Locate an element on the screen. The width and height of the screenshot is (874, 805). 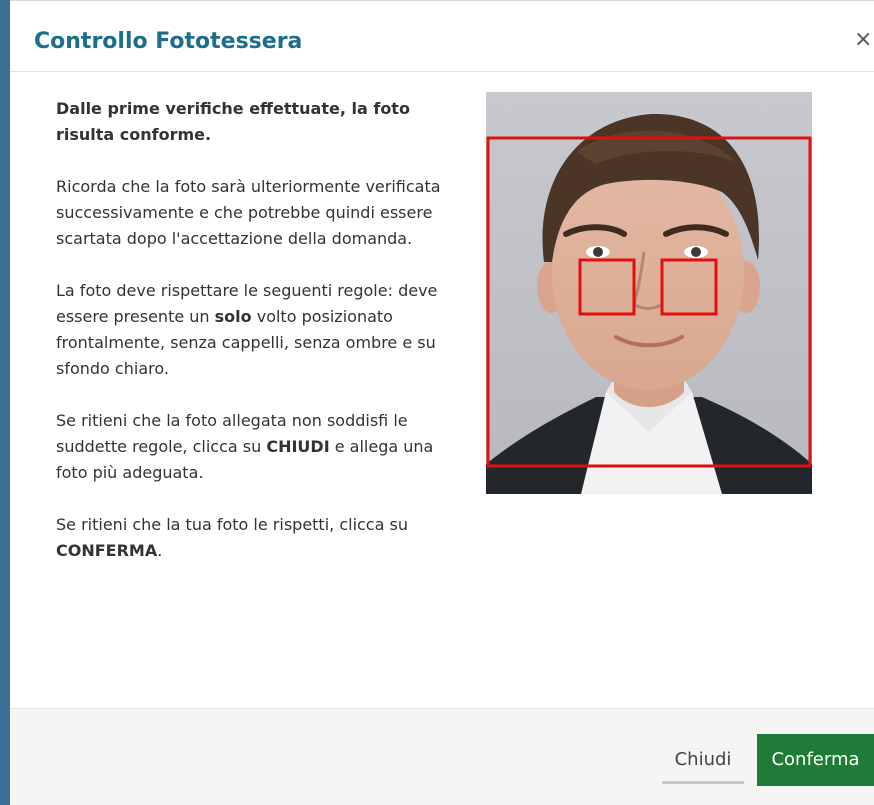
close-icon: × is located at coordinates (864, 40).